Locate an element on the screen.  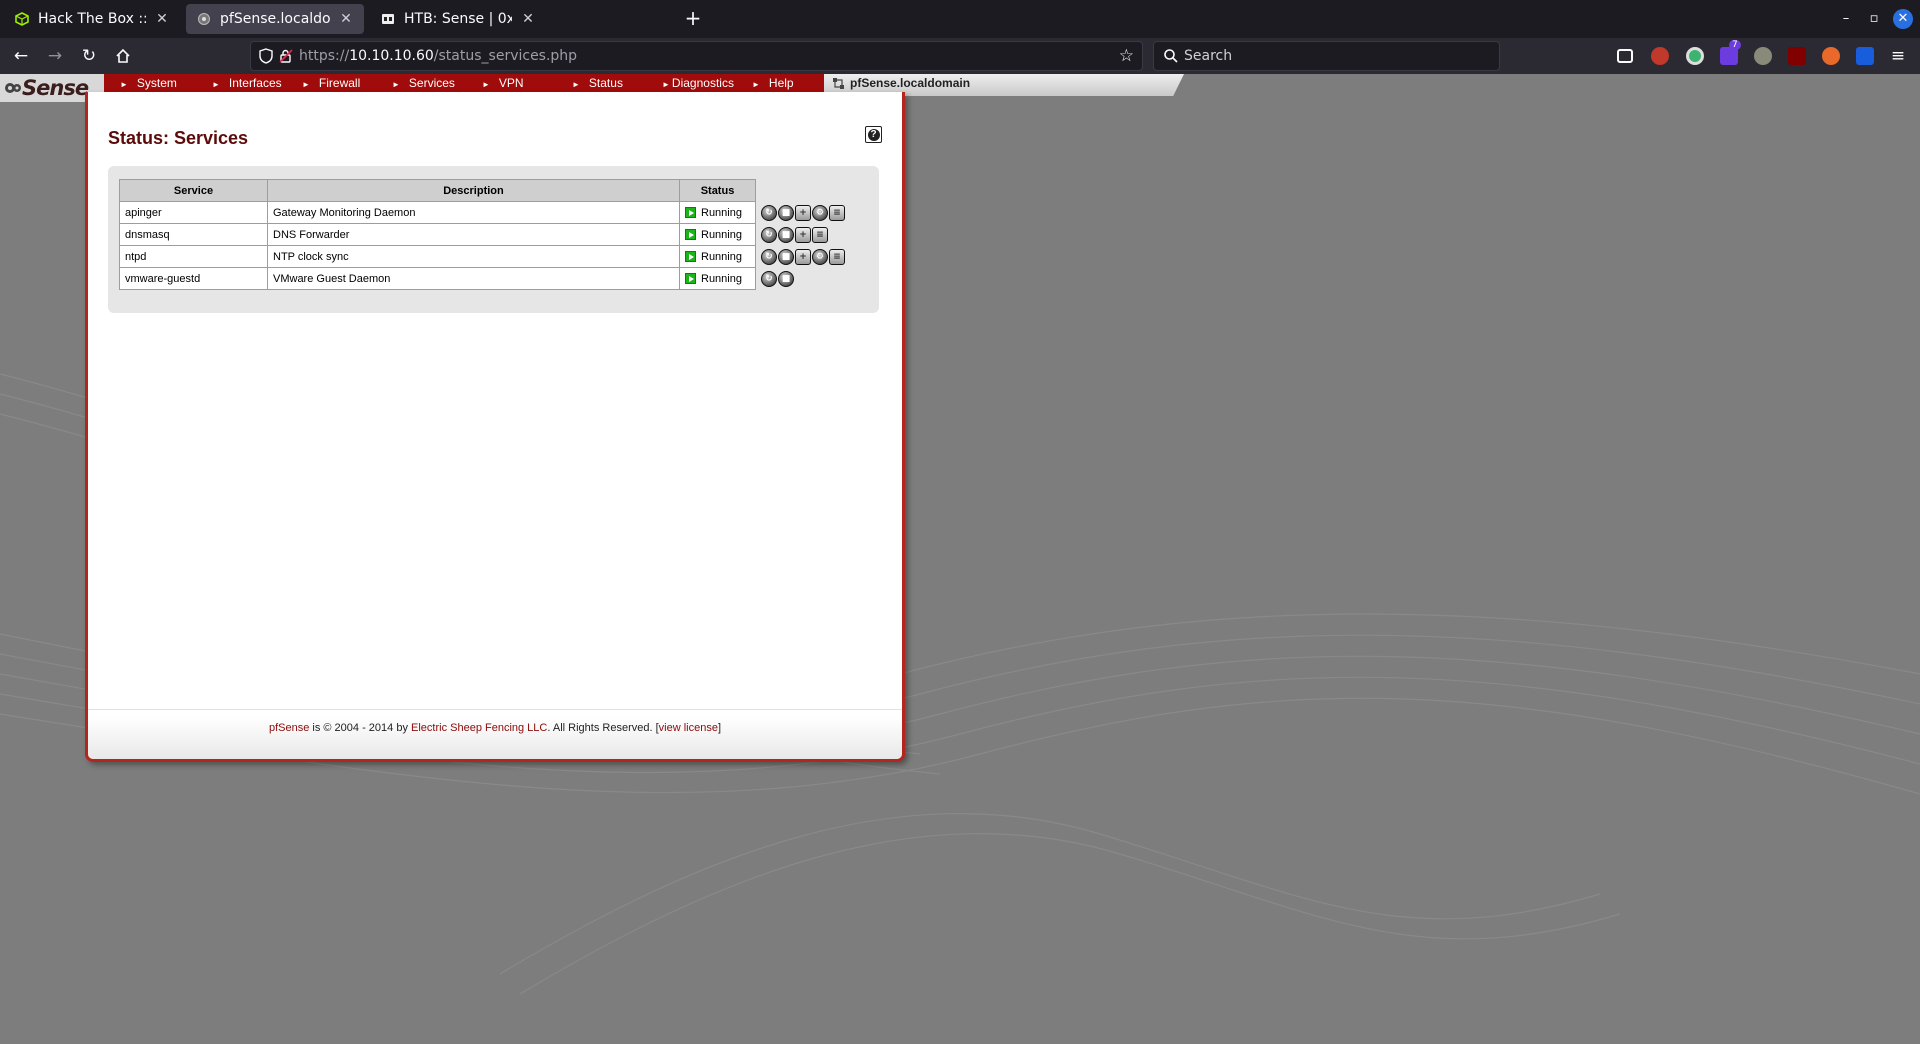
service-description: VMware Guest Daemon is located at coordinates (473, 278).